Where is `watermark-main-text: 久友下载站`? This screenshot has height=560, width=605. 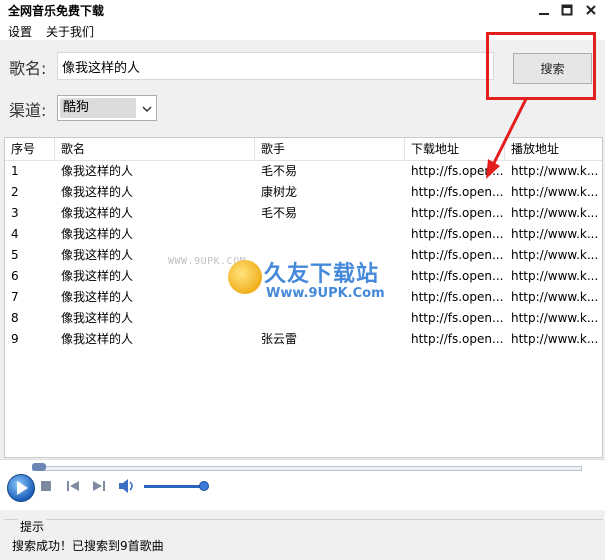 watermark-main-text: 久友下载站 is located at coordinates (322, 274).